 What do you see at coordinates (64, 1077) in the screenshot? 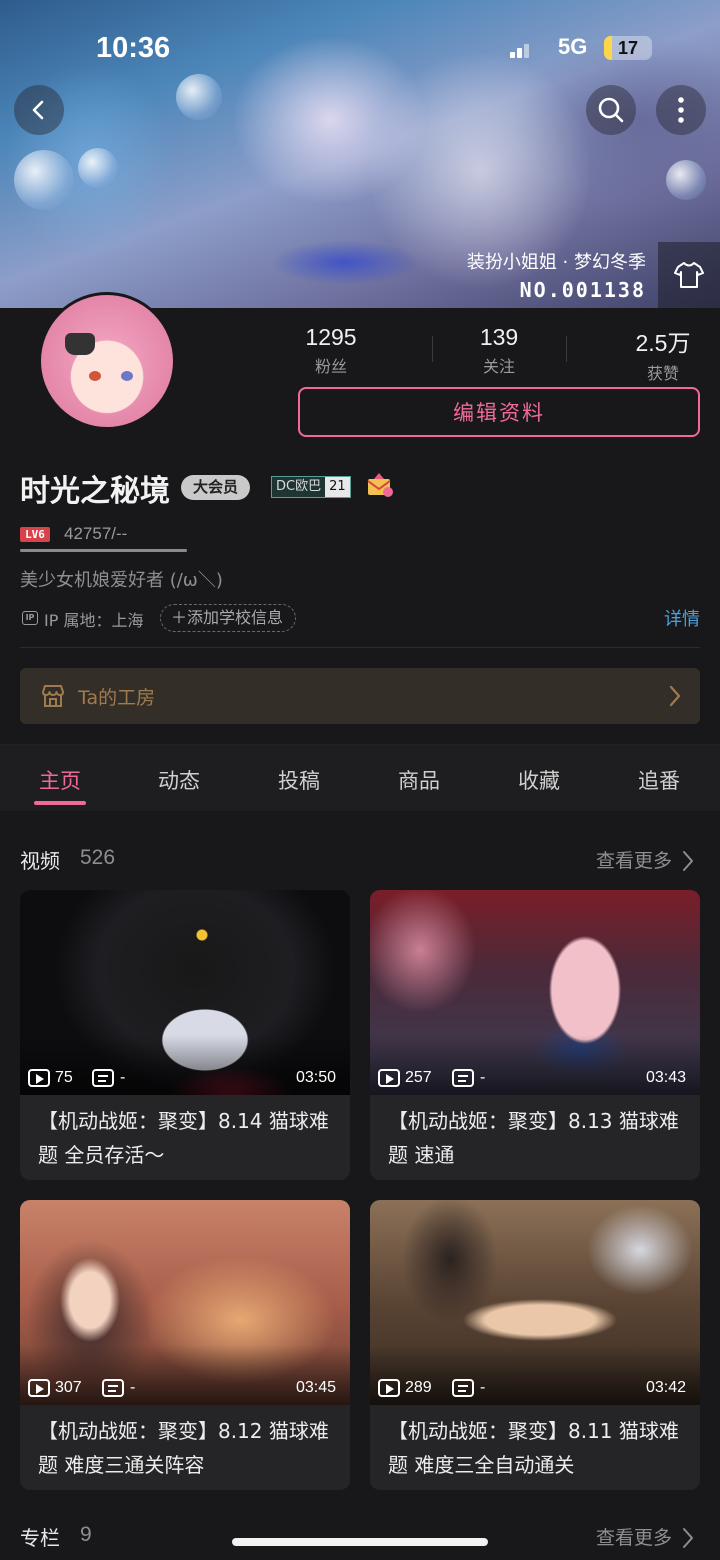
I see `view-count: 75` at bounding box center [64, 1077].